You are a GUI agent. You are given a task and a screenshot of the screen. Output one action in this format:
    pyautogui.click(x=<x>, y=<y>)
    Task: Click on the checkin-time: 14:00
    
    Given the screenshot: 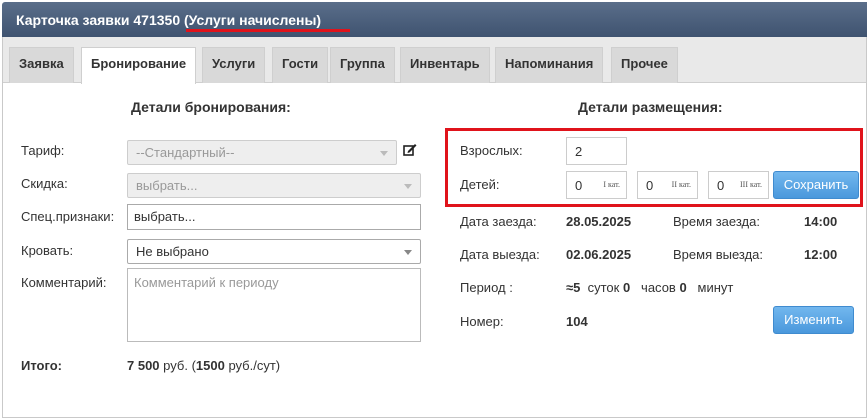 What is the action you would take?
    pyautogui.click(x=821, y=221)
    